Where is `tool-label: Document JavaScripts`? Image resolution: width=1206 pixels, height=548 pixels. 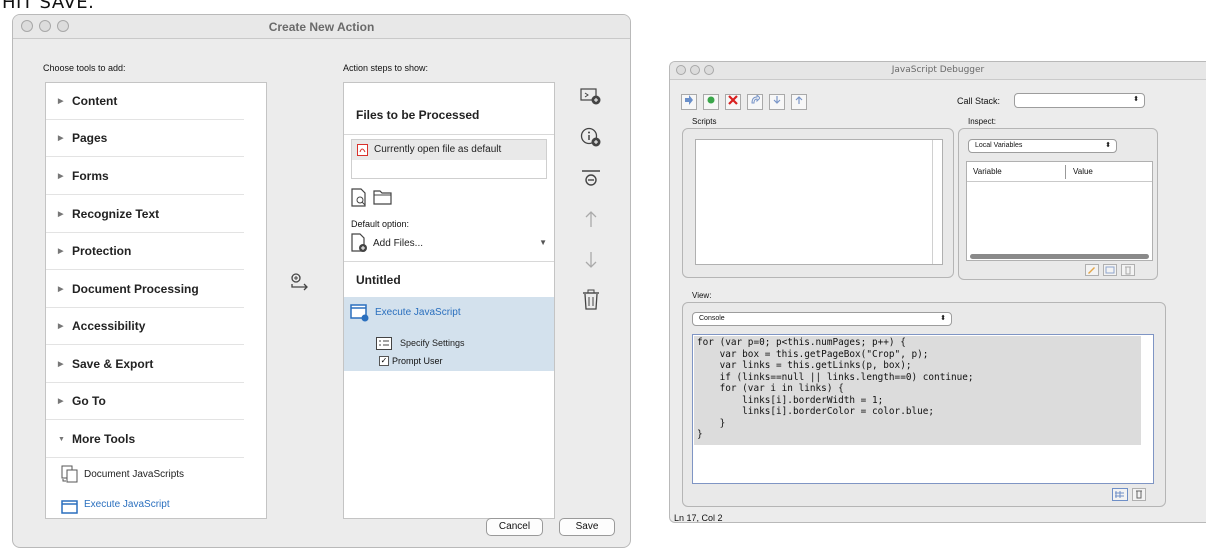 tool-label: Document JavaScripts is located at coordinates (134, 474).